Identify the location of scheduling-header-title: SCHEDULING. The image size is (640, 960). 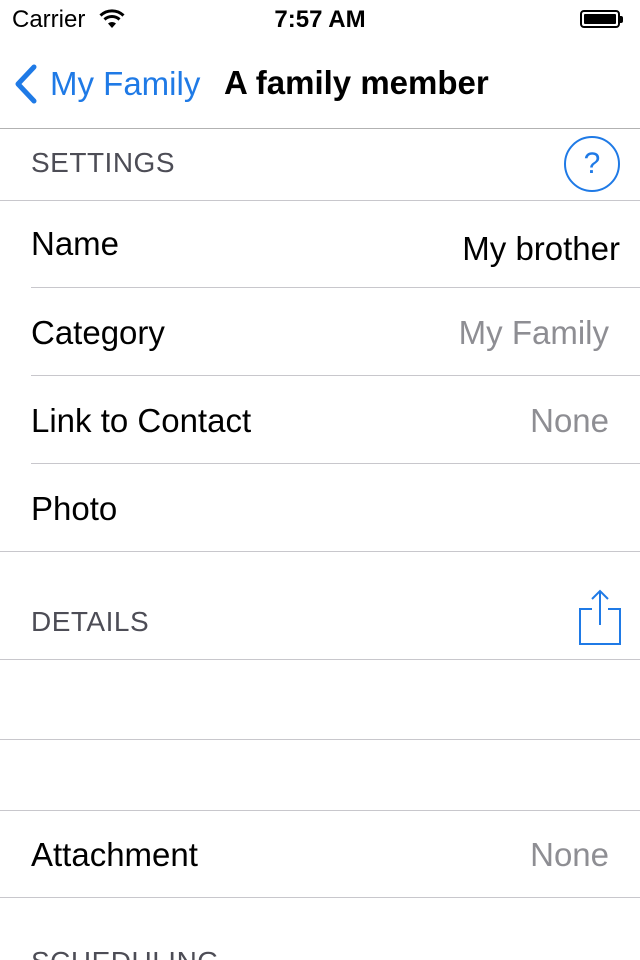
(125, 953).